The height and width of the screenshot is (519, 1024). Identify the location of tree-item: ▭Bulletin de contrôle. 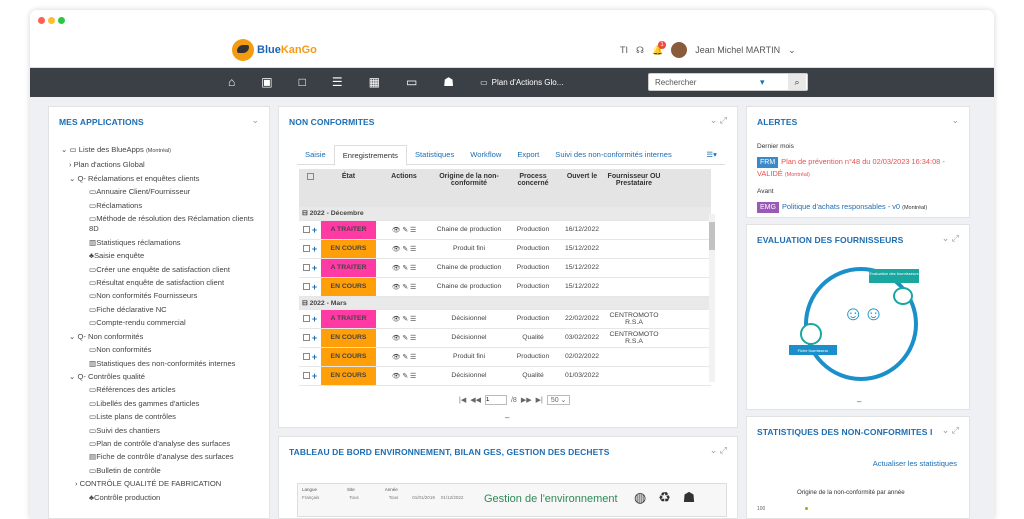
(157, 470).